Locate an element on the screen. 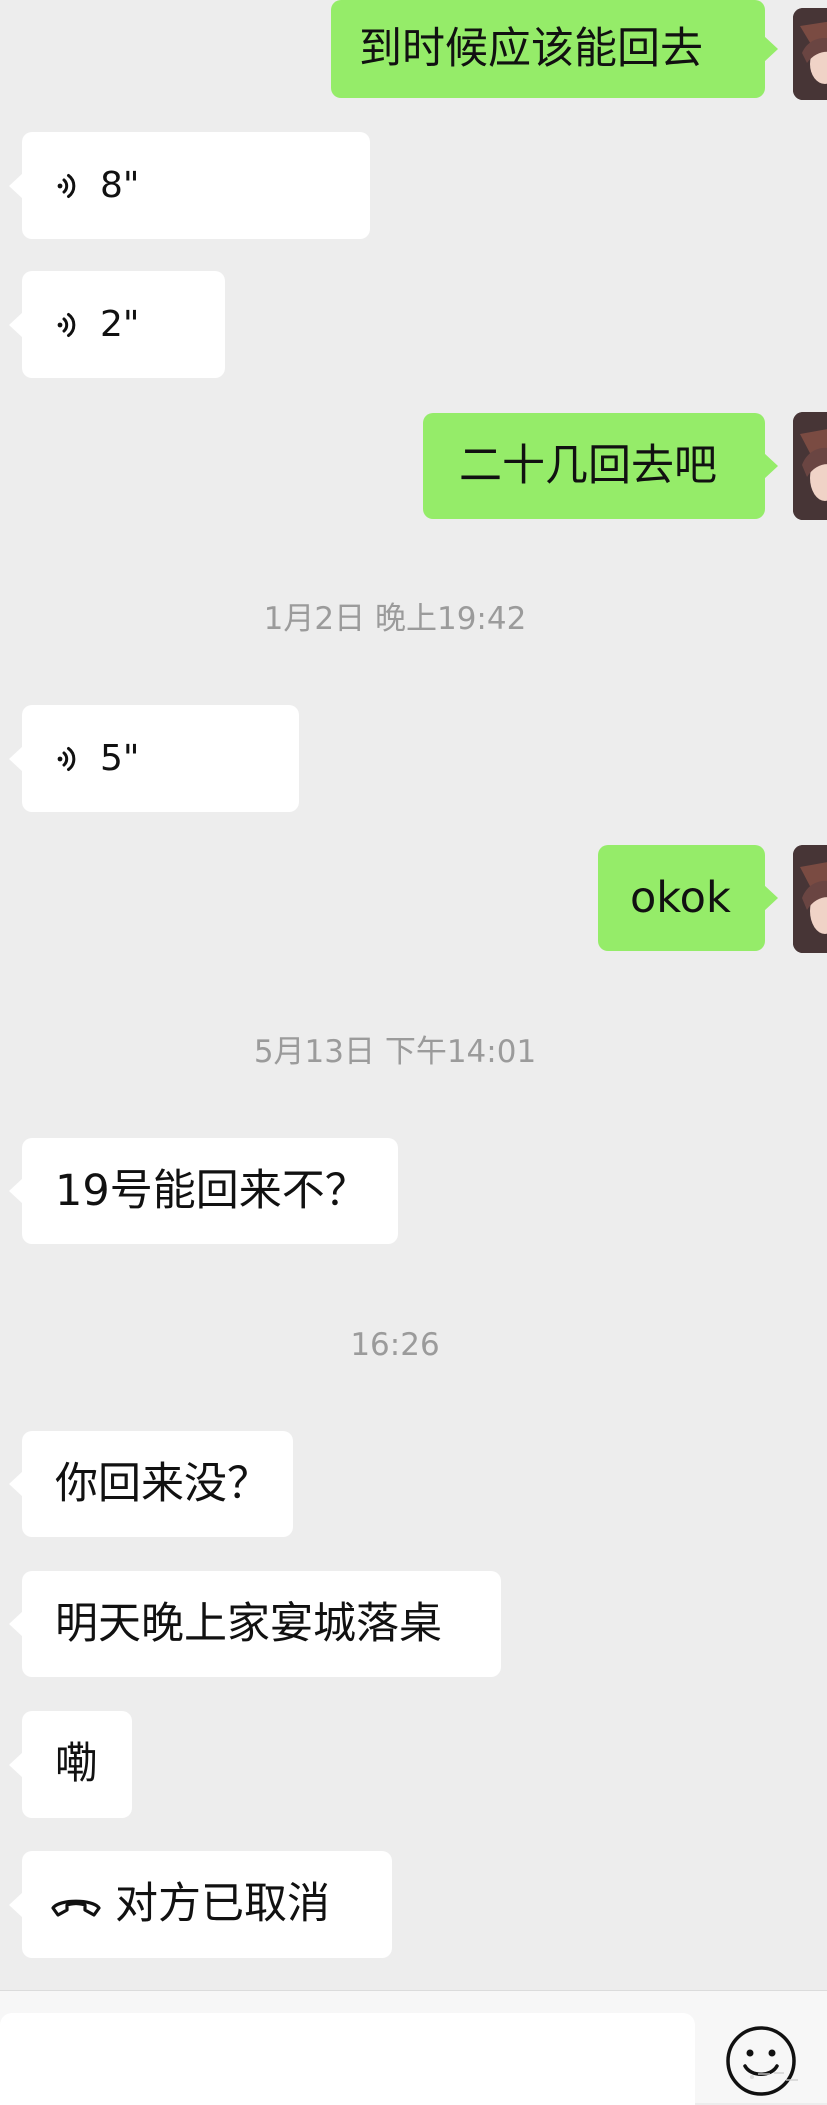  voice-duration: 2" is located at coordinates (120, 324).